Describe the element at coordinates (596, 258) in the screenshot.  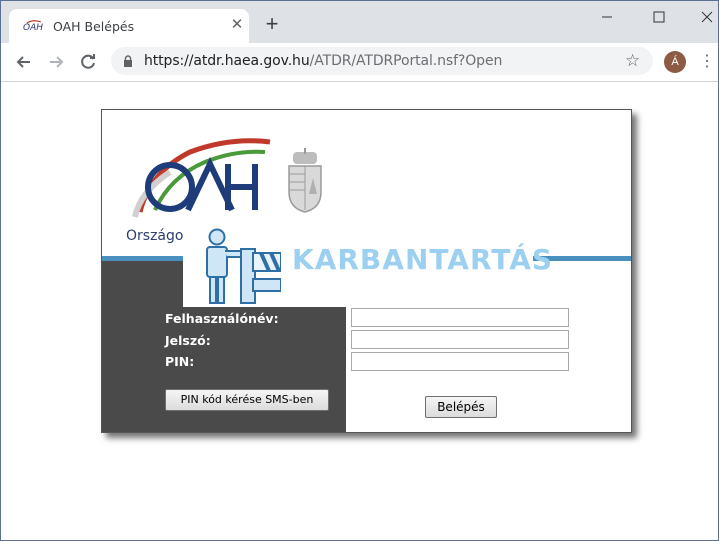
I see `maintenance-divider` at that location.